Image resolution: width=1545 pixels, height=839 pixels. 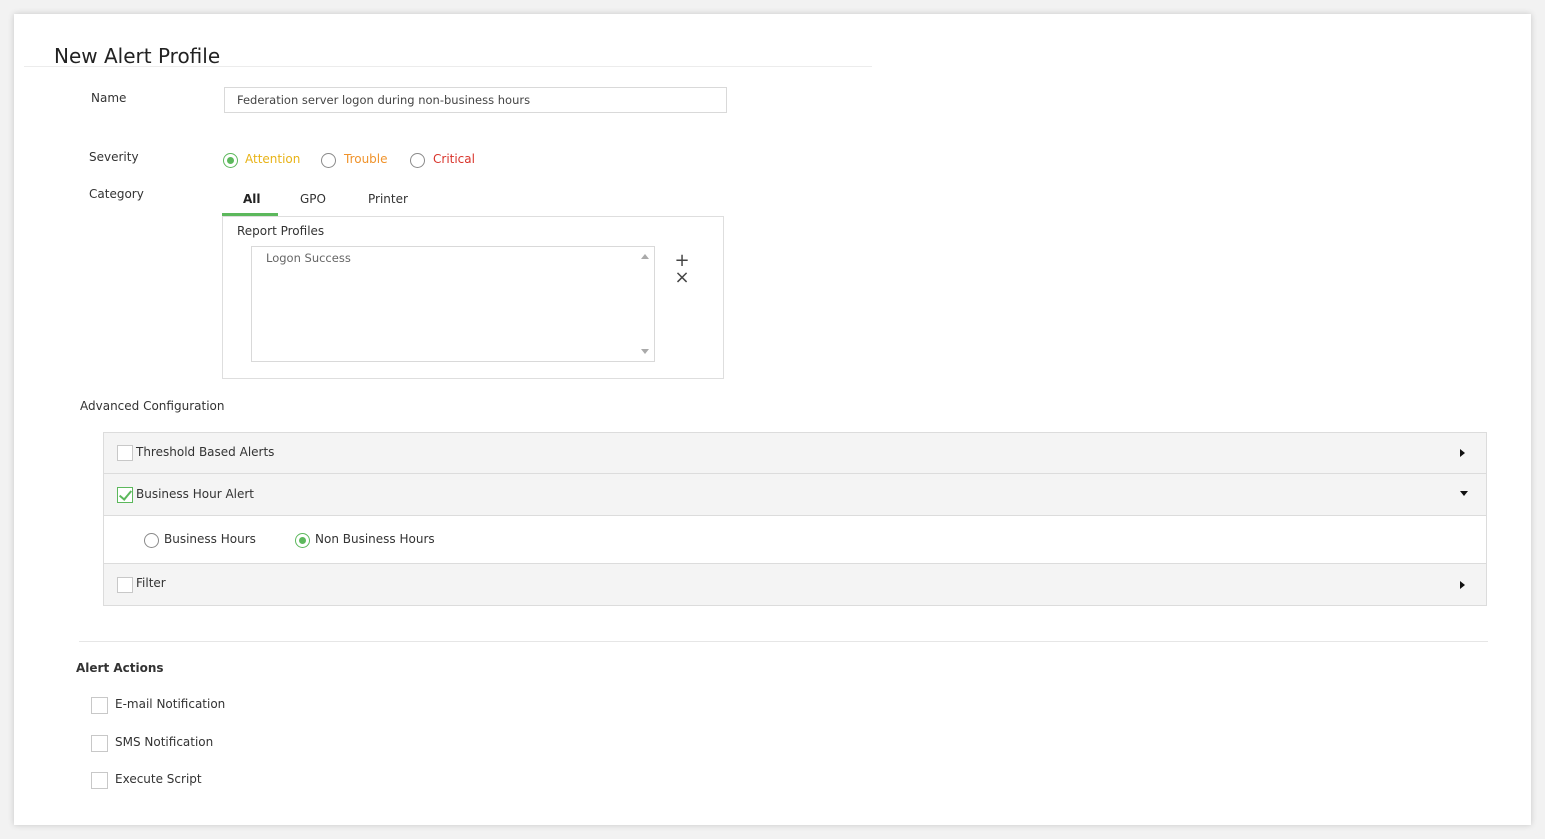 What do you see at coordinates (252, 199) in the screenshot?
I see `tab-all: All` at bounding box center [252, 199].